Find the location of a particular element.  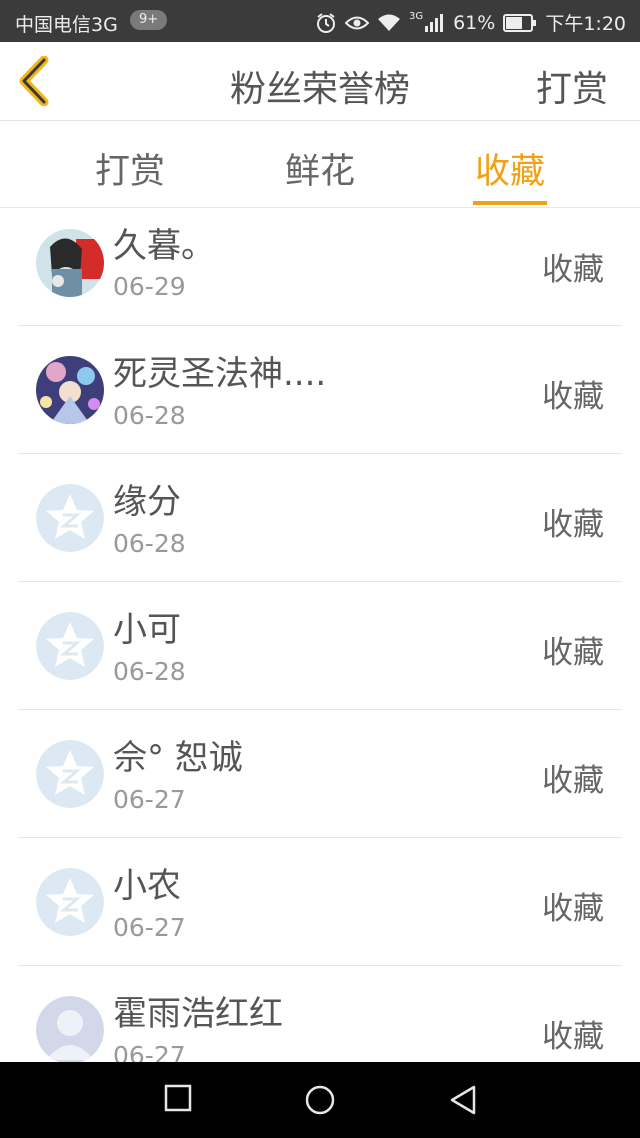

list-item: 佘° 恕诚 06-27 收藏 is located at coordinates (320, 774).